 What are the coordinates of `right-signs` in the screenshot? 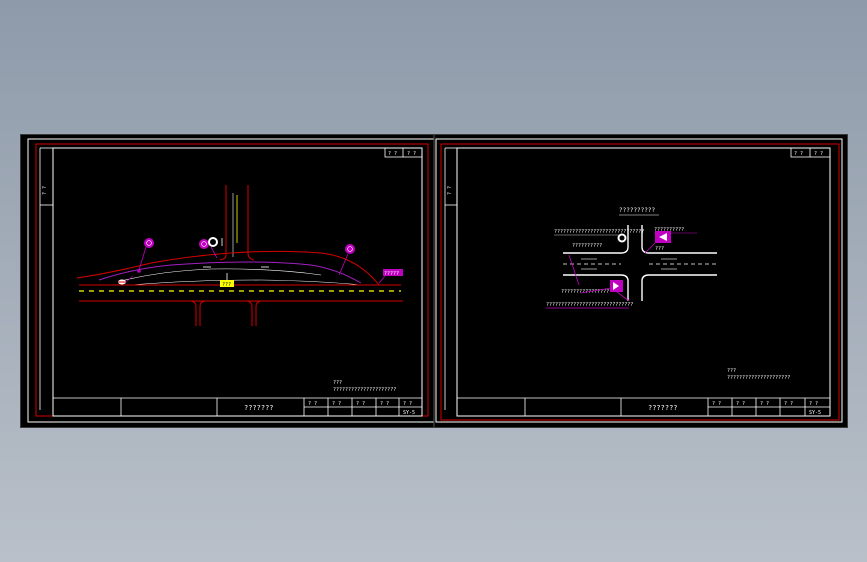 It's located at (640, 266).